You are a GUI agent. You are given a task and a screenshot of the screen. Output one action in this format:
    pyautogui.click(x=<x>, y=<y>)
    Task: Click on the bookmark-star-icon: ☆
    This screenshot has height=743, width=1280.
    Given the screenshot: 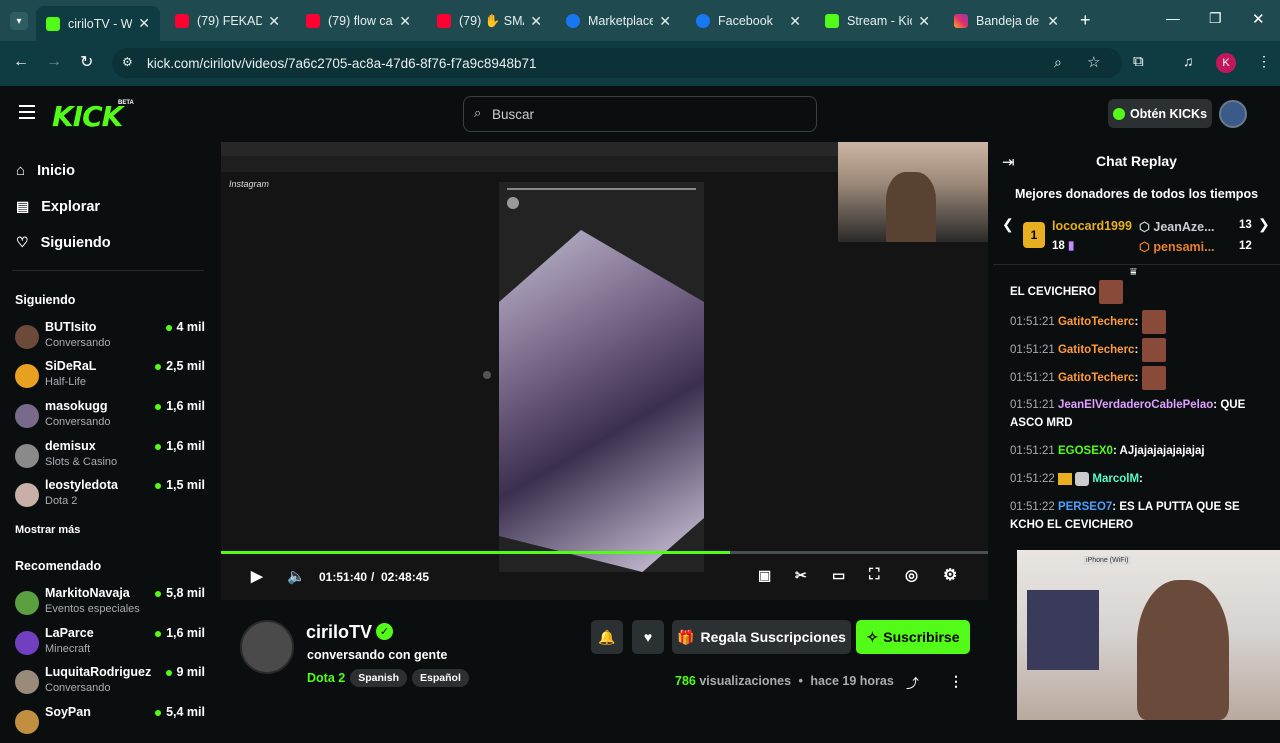 What is the action you would take?
    pyautogui.click(x=1093, y=62)
    